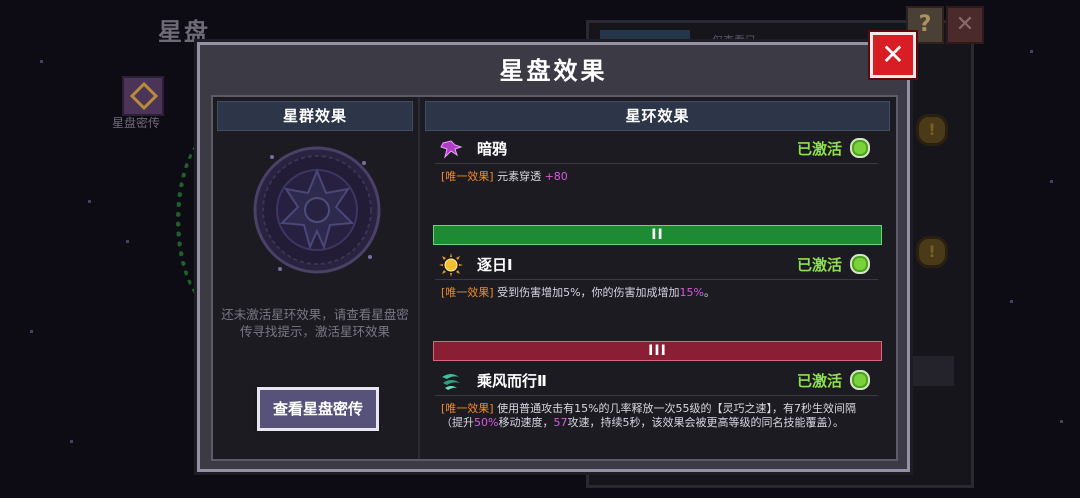 Image resolution: width=1080 pixels, height=498 pixels. What do you see at coordinates (492, 149) in the screenshot?
I see `effect-name: 暗鸦` at bounding box center [492, 149].